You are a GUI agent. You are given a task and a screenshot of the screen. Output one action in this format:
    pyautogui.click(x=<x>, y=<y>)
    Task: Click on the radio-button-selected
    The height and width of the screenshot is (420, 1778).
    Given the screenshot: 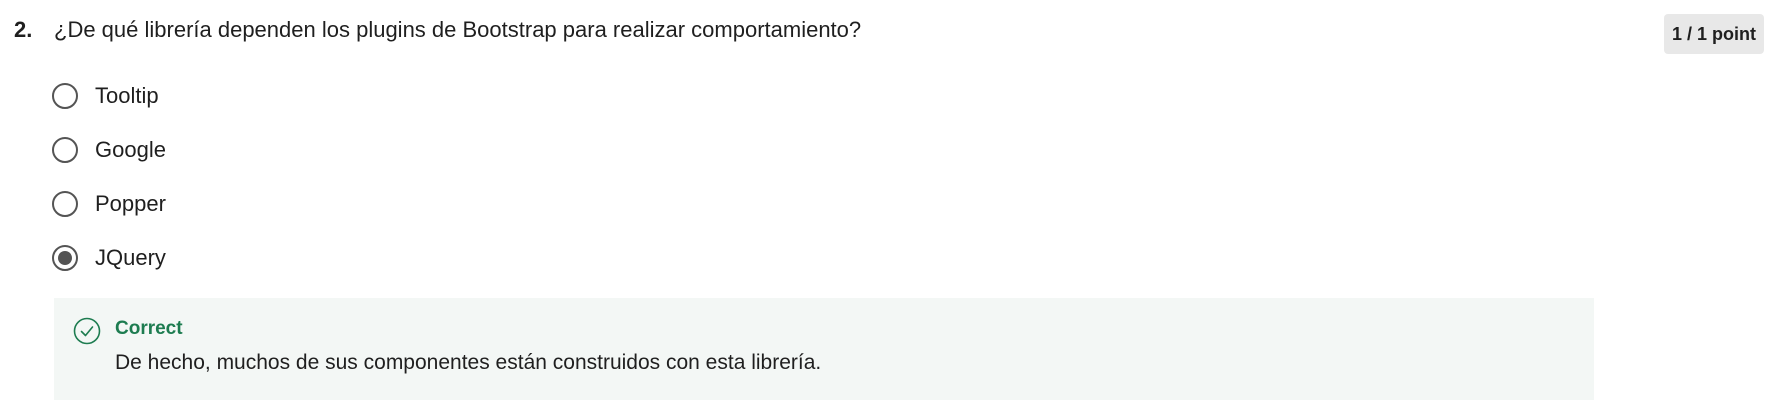 What is the action you would take?
    pyautogui.click(x=65, y=258)
    